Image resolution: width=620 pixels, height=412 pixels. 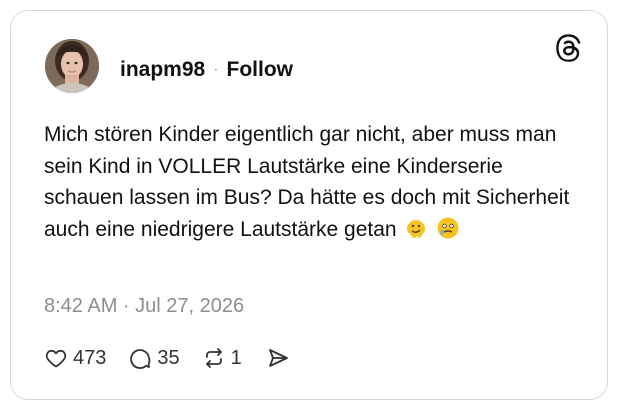 I want to click on send-icon, so click(x=278, y=358).